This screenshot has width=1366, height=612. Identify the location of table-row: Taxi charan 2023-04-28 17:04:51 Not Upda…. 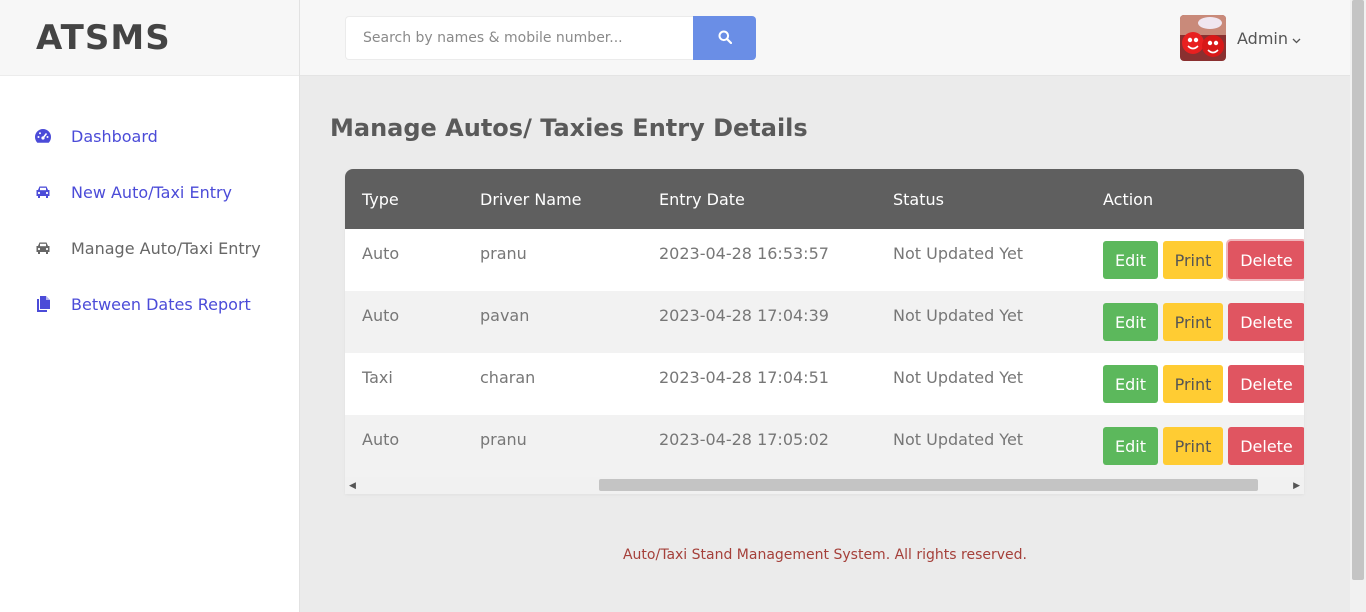
(824, 384).